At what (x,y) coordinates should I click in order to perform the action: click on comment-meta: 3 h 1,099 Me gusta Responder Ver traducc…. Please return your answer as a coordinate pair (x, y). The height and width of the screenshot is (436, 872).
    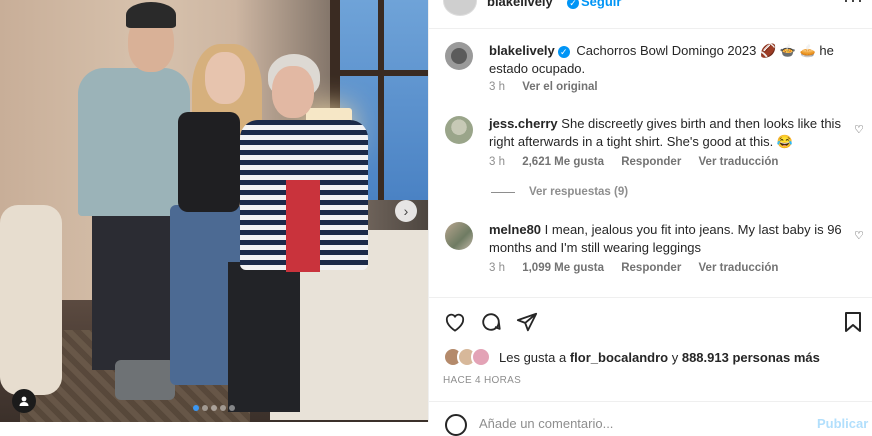
    Looking at the image, I should click on (640, 268).